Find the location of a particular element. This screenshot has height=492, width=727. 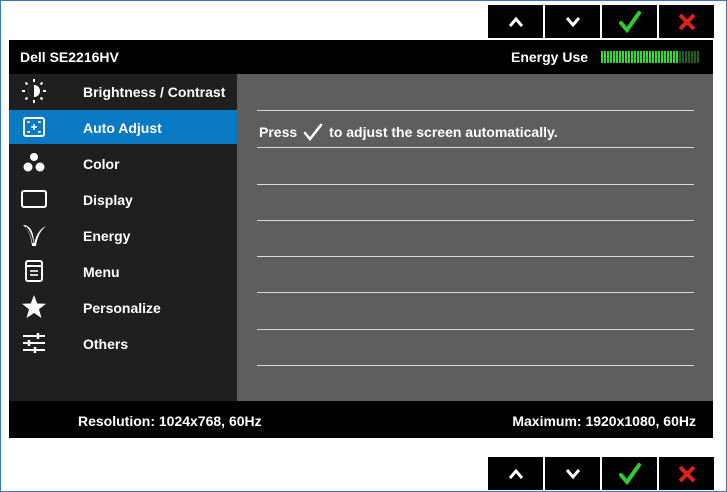

menu-item-auto-adjust: Auto Adjust is located at coordinates (123, 127).